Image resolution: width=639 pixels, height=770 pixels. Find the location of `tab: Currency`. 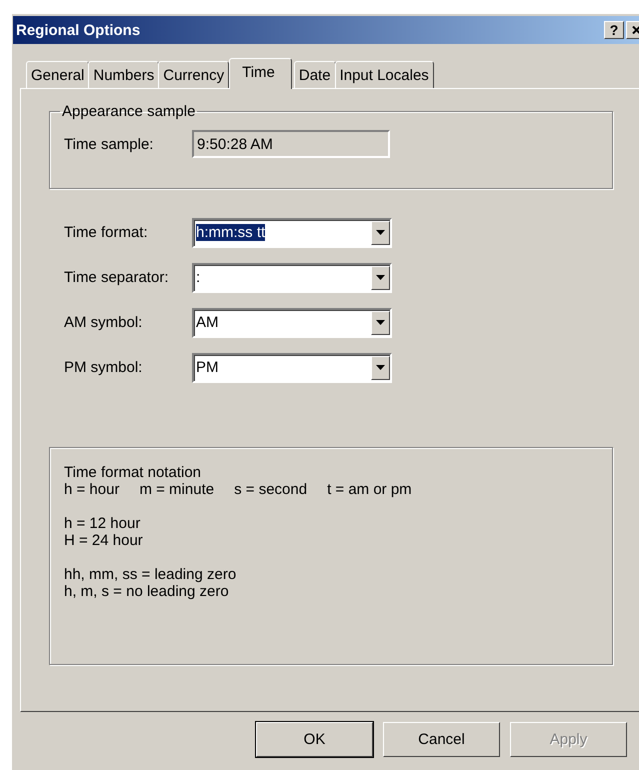

tab: Currency is located at coordinates (194, 74).